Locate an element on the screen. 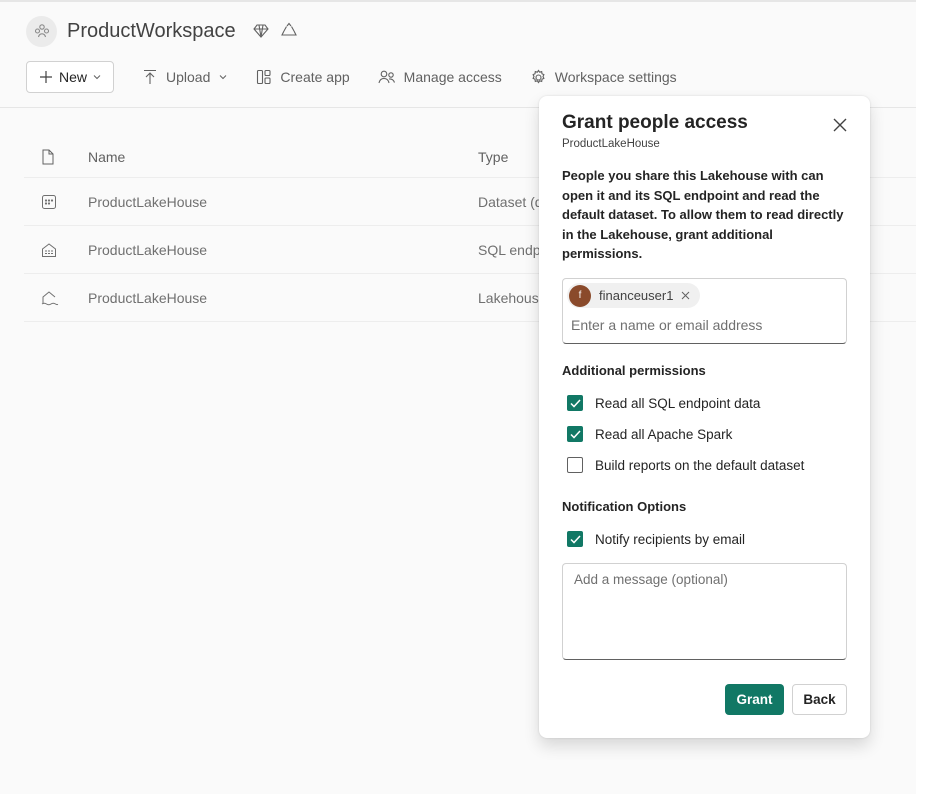  workspace-header: ProductWorkspace is located at coordinates (162, 31).